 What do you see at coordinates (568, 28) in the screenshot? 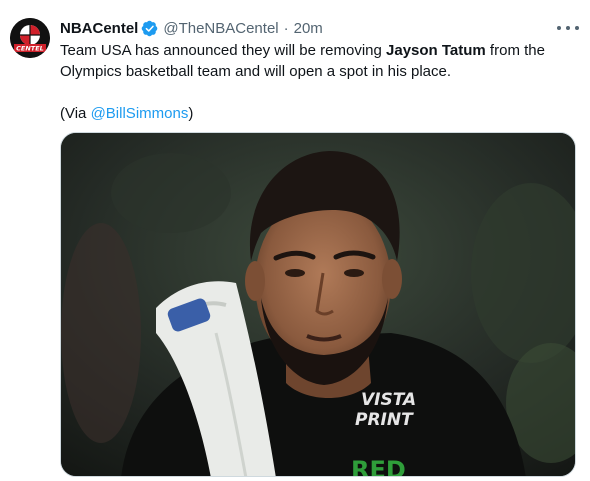
I see `more-options-icon` at bounding box center [568, 28].